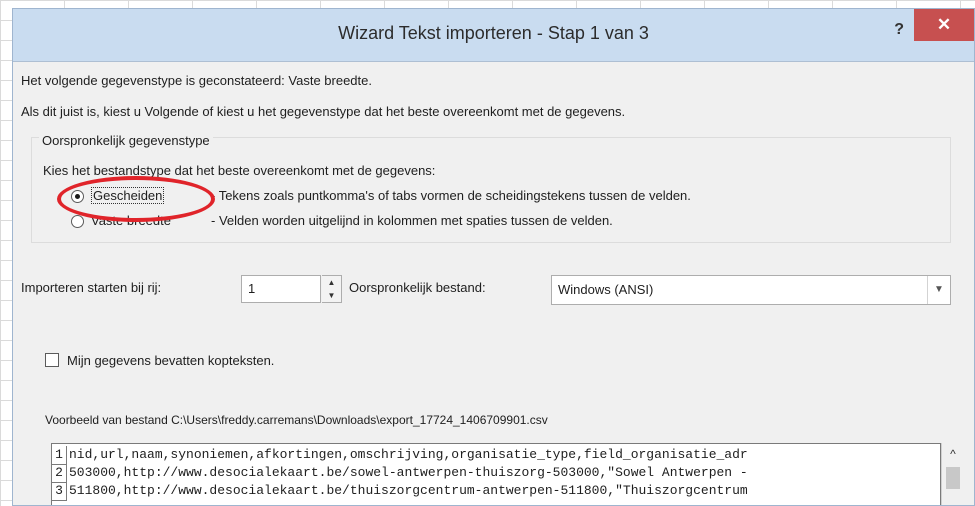 The height and width of the screenshot is (506, 975). Describe the element at coordinates (751, 290) in the screenshot. I see `file-origin-select: Windows (ANSI) ▼` at that location.